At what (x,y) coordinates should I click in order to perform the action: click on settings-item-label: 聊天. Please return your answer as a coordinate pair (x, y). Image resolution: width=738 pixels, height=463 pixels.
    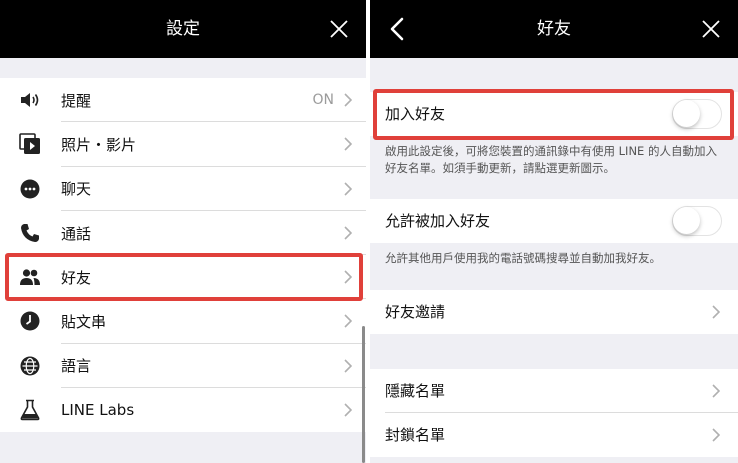
    Looking at the image, I should click on (76, 189).